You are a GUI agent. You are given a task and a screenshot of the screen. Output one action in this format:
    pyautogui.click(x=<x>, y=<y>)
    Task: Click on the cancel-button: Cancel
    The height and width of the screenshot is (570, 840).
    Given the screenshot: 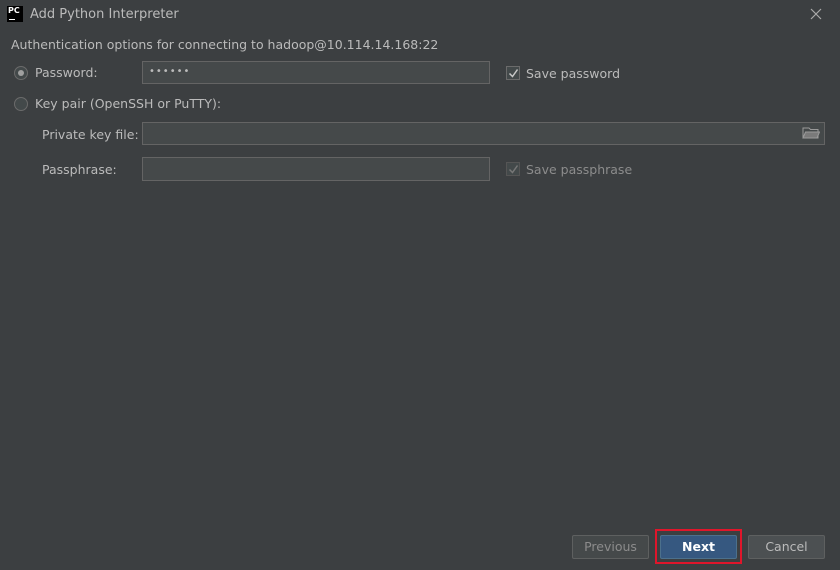 What is the action you would take?
    pyautogui.click(x=786, y=547)
    